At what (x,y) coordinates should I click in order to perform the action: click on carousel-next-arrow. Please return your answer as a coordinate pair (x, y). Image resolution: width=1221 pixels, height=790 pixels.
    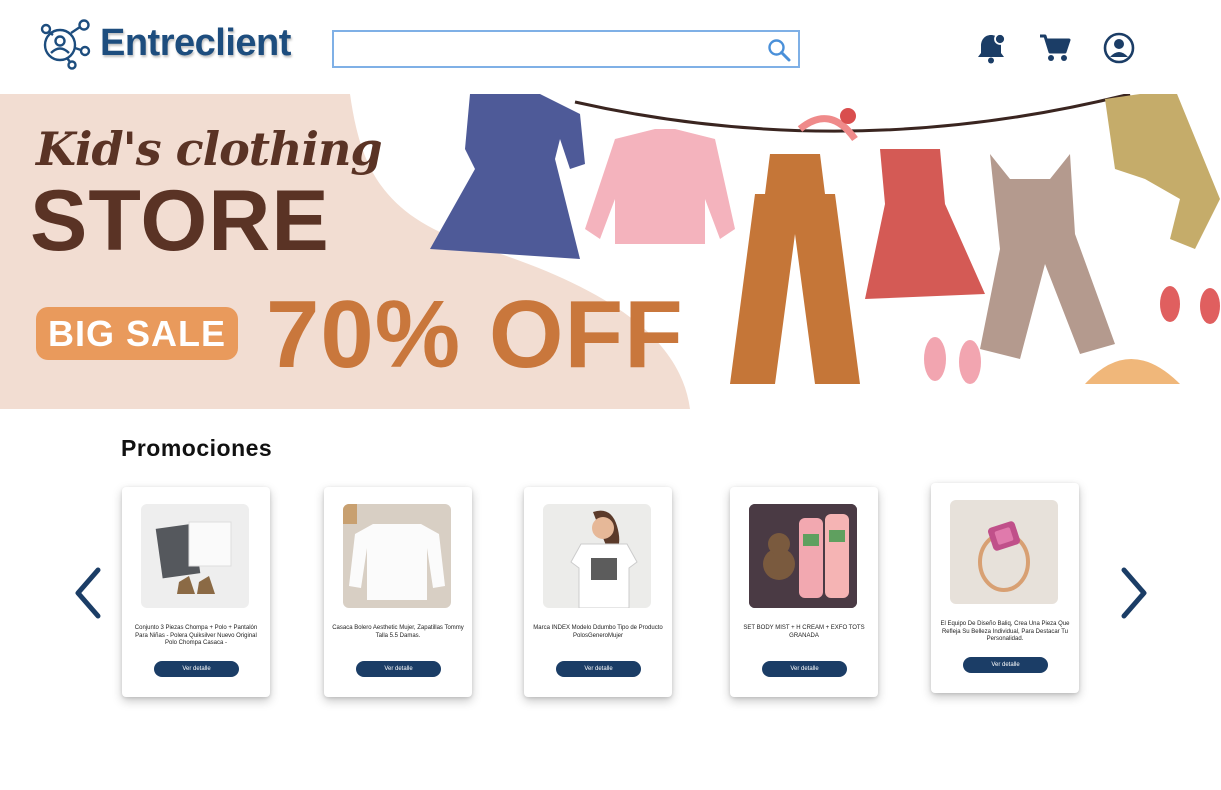
    Looking at the image, I should click on (1134, 593).